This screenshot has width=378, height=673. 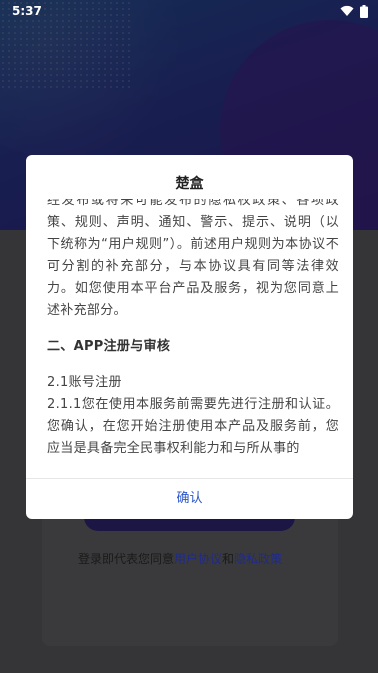 What do you see at coordinates (84, 382) in the screenshot?
I see `subsection-title: 2.1账号注册` at bounding box center [84, 382].